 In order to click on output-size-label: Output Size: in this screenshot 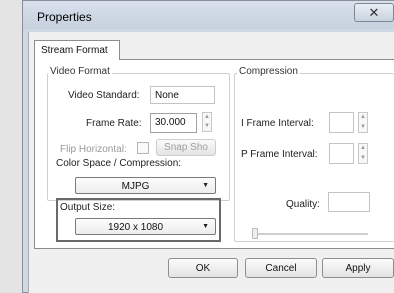, I will do `click(88, 207)`.